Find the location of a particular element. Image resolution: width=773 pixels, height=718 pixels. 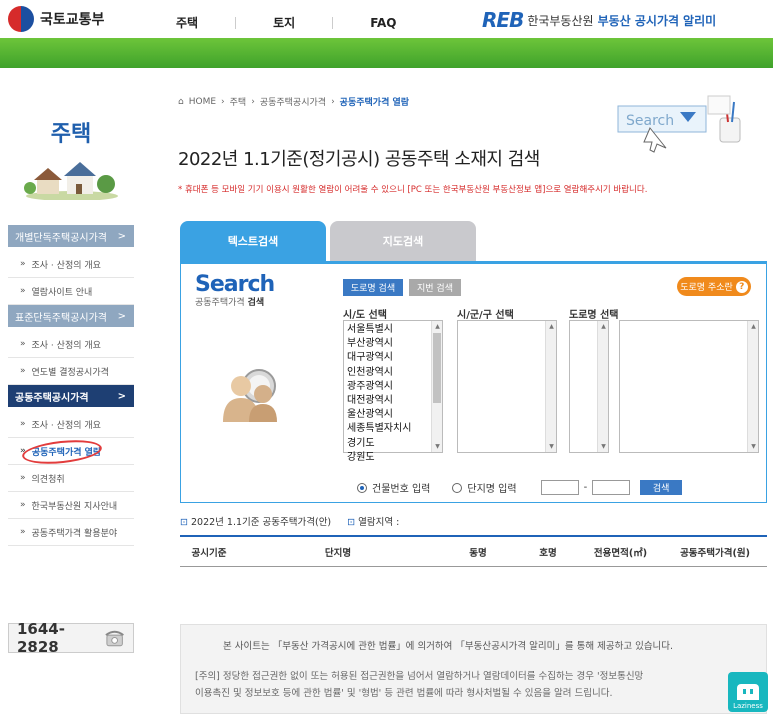

reb-service-name-2: 알리미 is located at coordinates (700, 20).